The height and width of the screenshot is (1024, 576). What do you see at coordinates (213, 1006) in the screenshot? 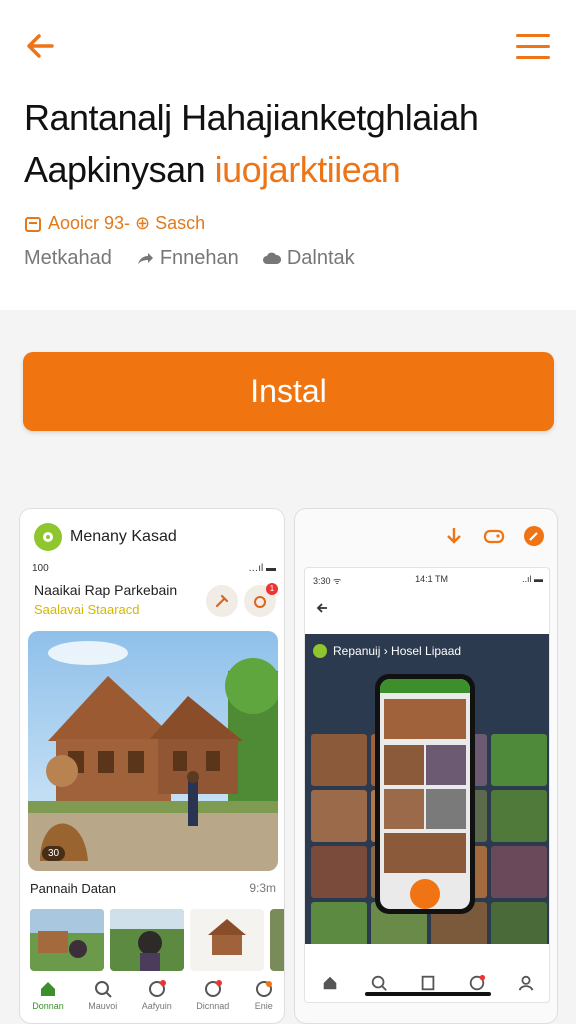
I see `nav-notifications-label: Dicnnad` at bounding box center [213, 1006].